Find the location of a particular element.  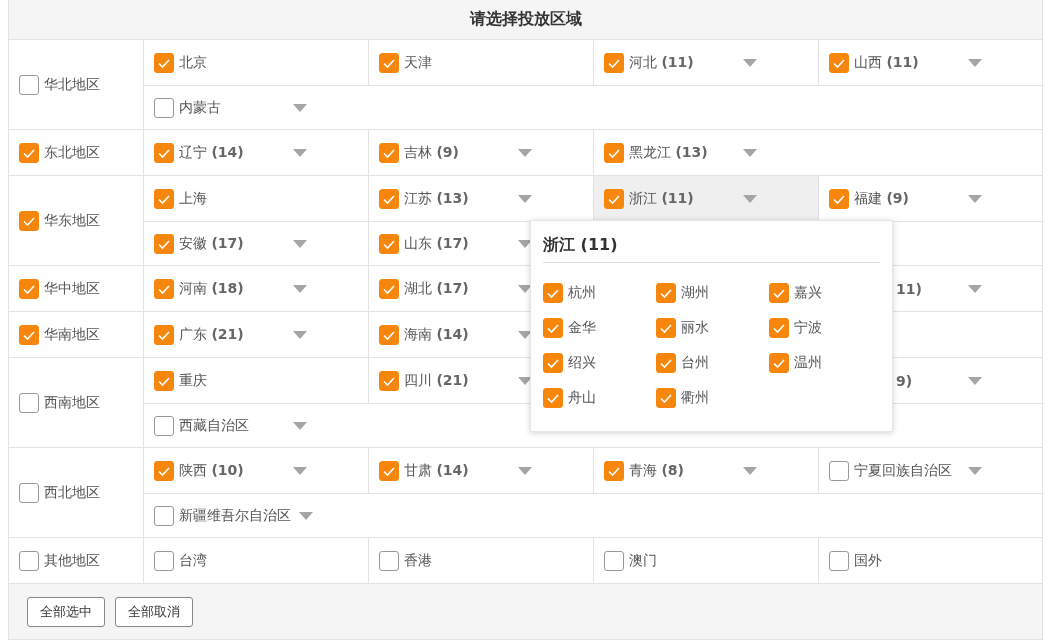

province-label: 四川 (21) is located at coordinates (437, 380).